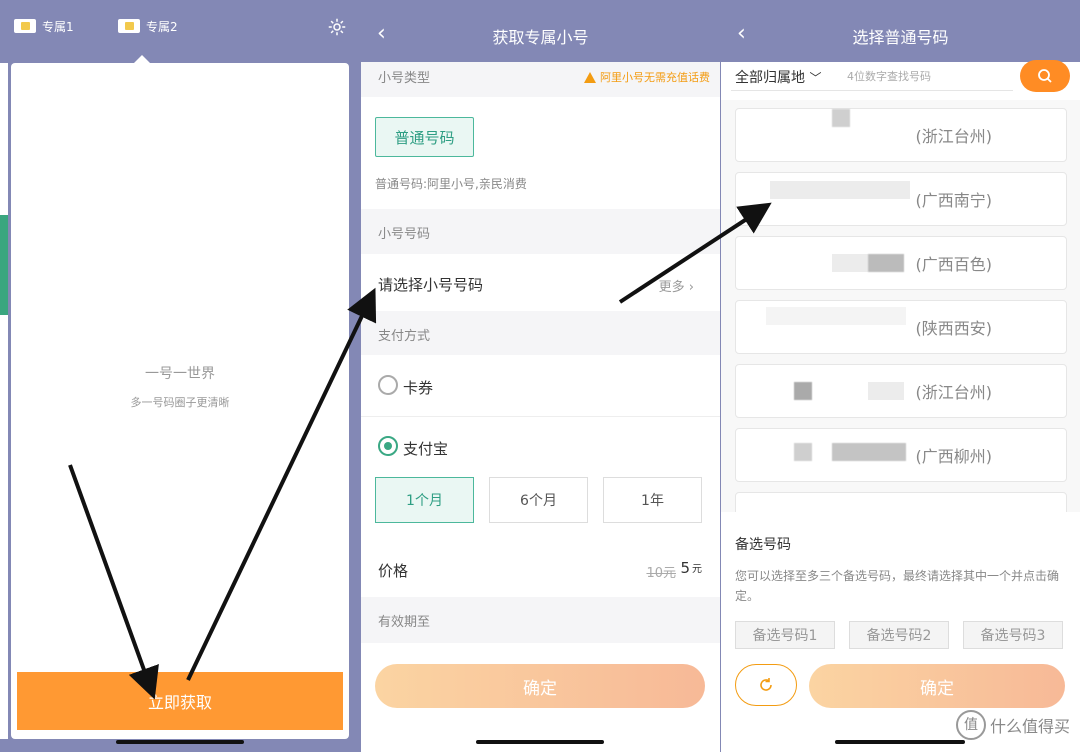  I want to click on sim-tab-2: 专属2, so click(148, 26).